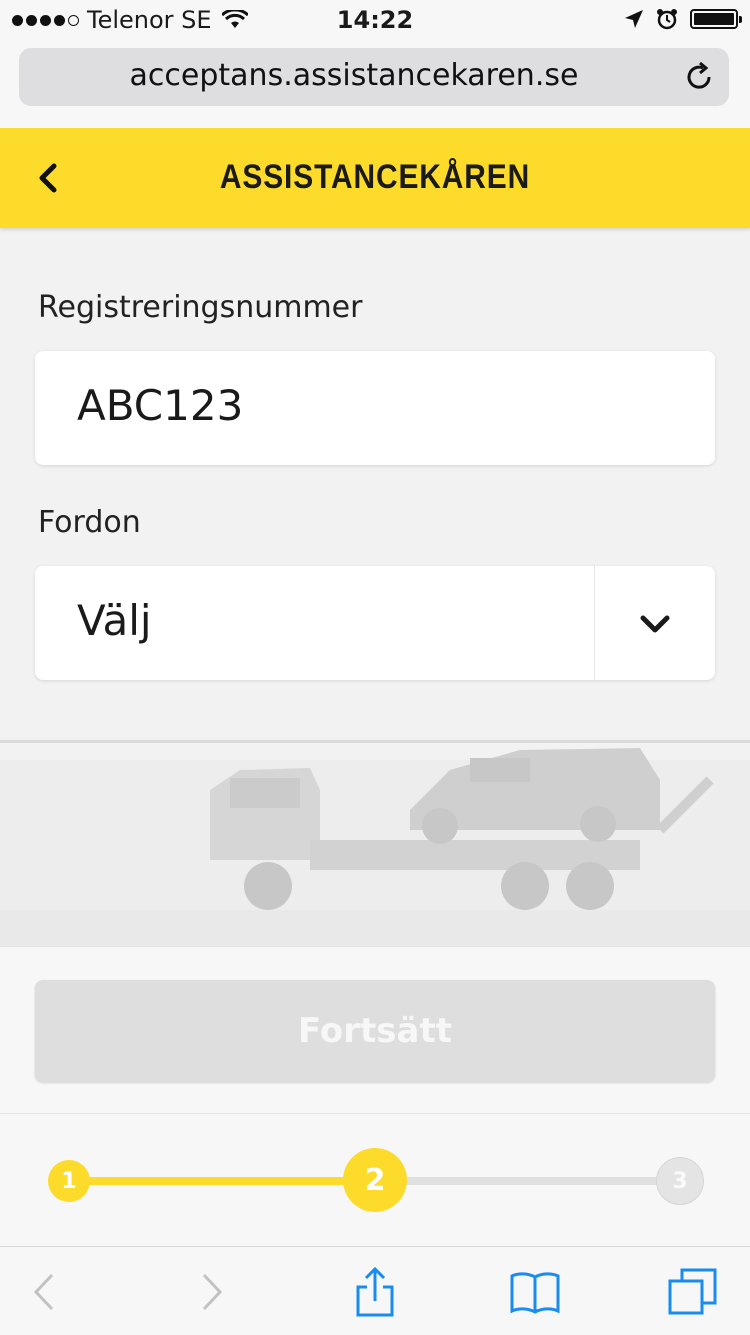 This screenshot has height=1335, width=750. What do you see at coordinates (667, 19) in the screenshot?
I see `alarm-clock-icon` at bounding box center [667, 19].